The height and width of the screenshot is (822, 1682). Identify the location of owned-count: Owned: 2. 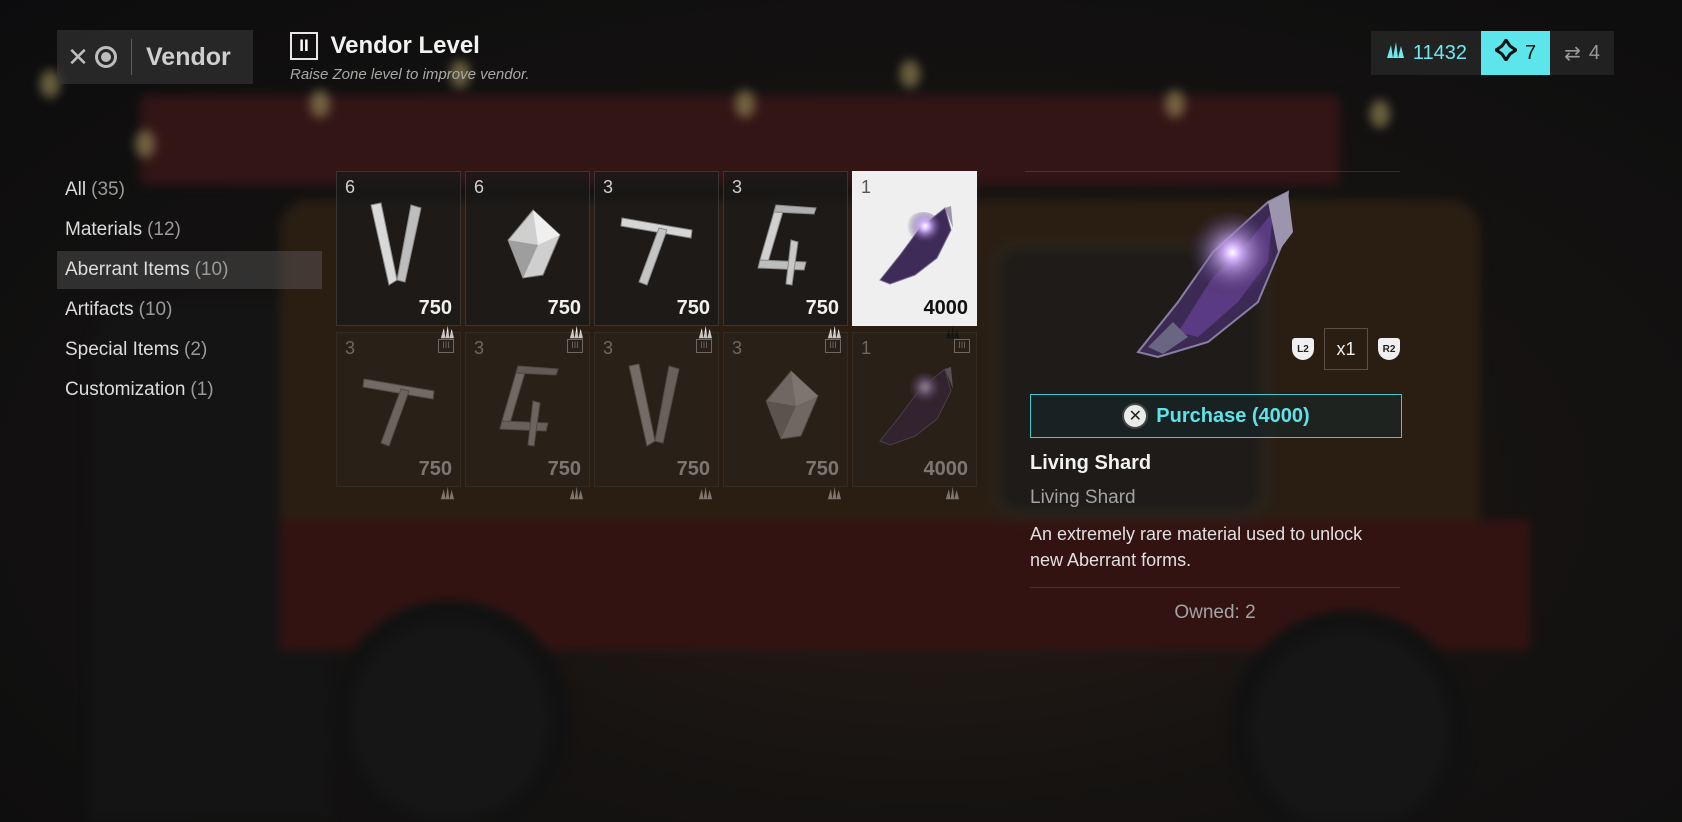
(1215, 612).